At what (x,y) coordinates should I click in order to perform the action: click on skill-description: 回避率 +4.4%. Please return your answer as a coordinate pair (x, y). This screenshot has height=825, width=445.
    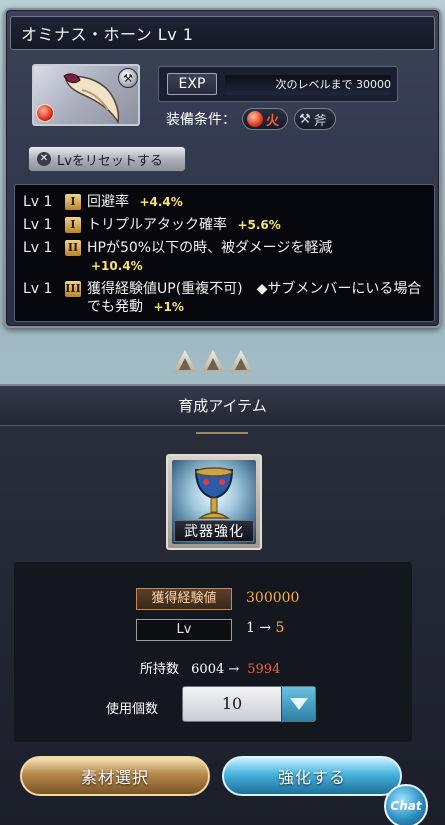
    Looking at the image, I should click on (135, 202).